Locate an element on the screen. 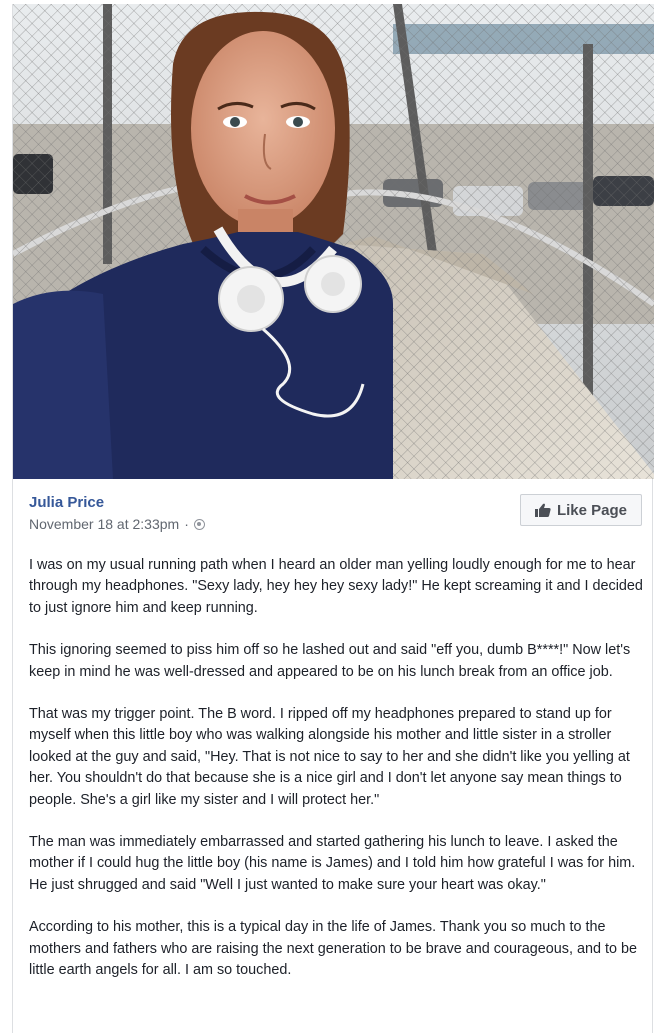 The image size is (665, 1033). thumbs-up-icon is located at coordinates (542, 510).